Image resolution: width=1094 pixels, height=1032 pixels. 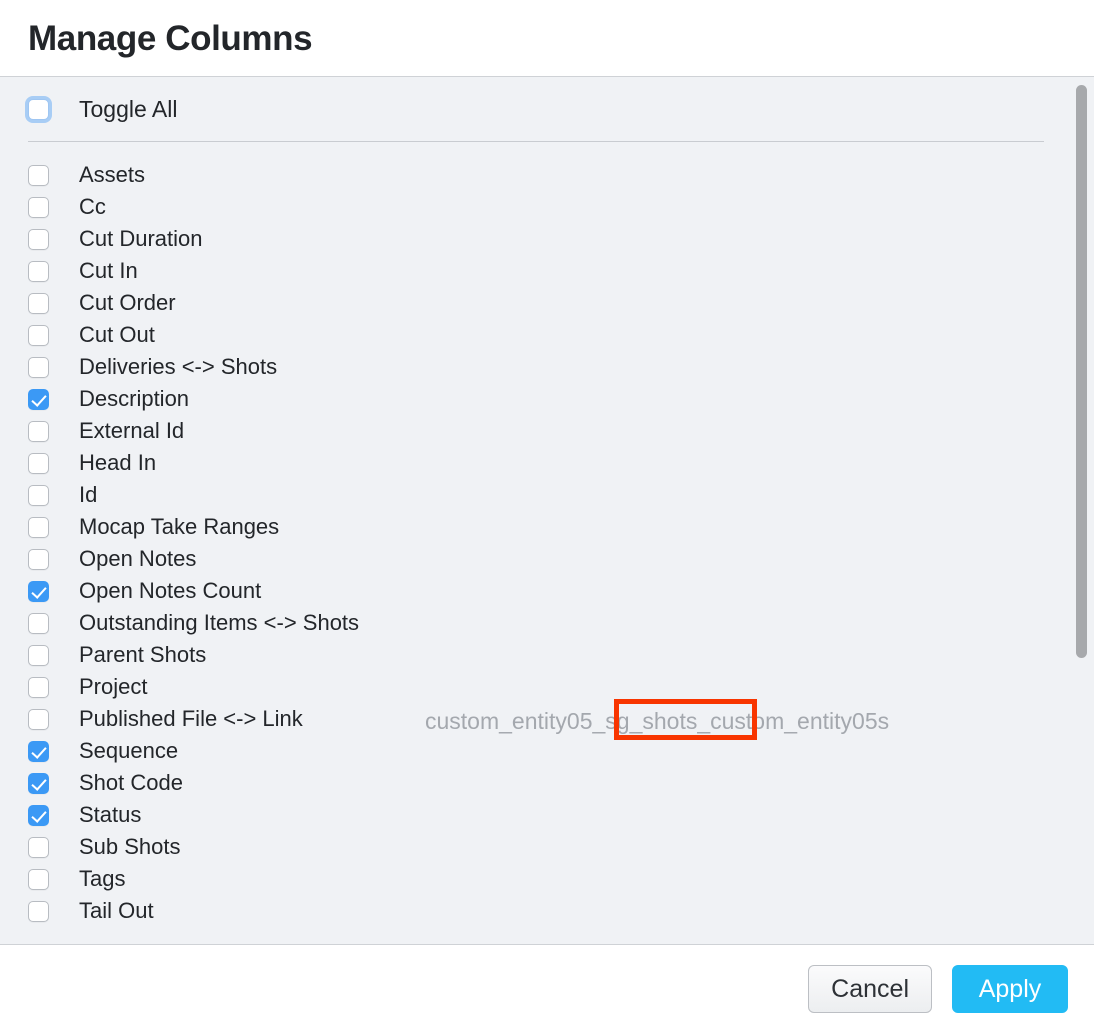 I want to click on column-list-item-label: Parent Shots, so click(x=143, y=654).